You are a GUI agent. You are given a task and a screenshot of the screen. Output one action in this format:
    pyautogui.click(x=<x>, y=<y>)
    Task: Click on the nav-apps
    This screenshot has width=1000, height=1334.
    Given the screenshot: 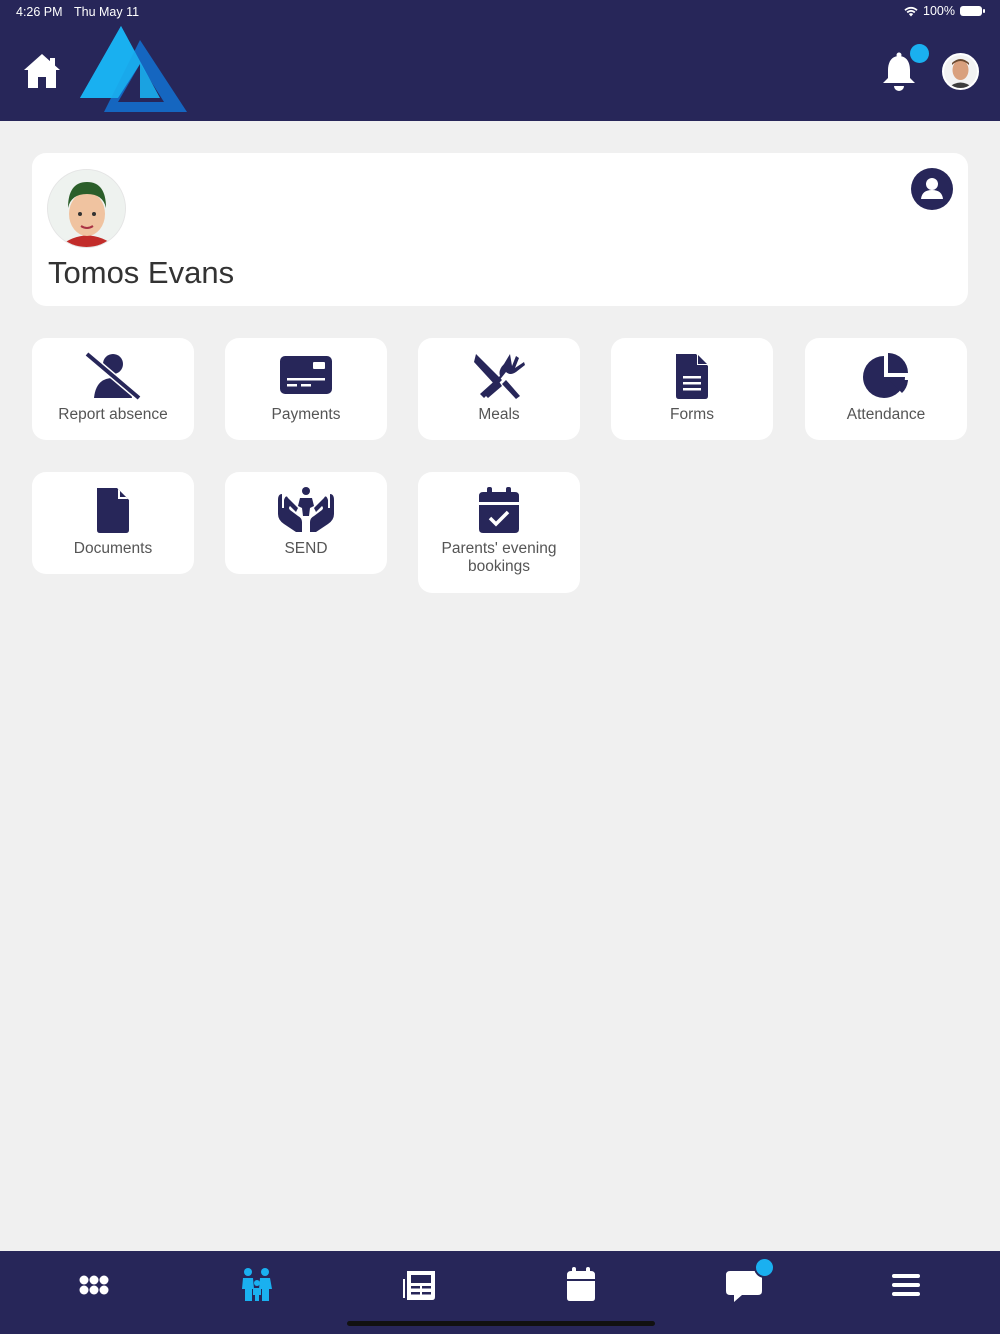 What is the action you would take?
    pyautogui.click(x=94, y=1285)
    